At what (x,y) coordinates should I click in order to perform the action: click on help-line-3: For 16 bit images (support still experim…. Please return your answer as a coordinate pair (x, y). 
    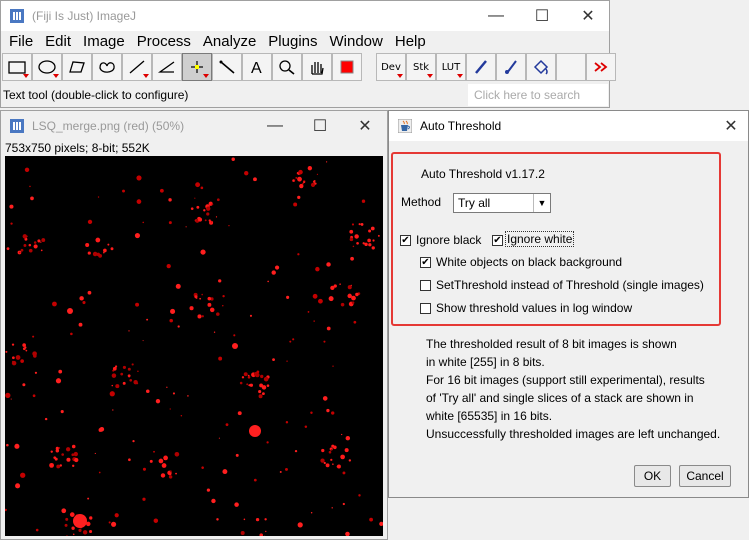
    Looking at the image, I should click on (565, 380).